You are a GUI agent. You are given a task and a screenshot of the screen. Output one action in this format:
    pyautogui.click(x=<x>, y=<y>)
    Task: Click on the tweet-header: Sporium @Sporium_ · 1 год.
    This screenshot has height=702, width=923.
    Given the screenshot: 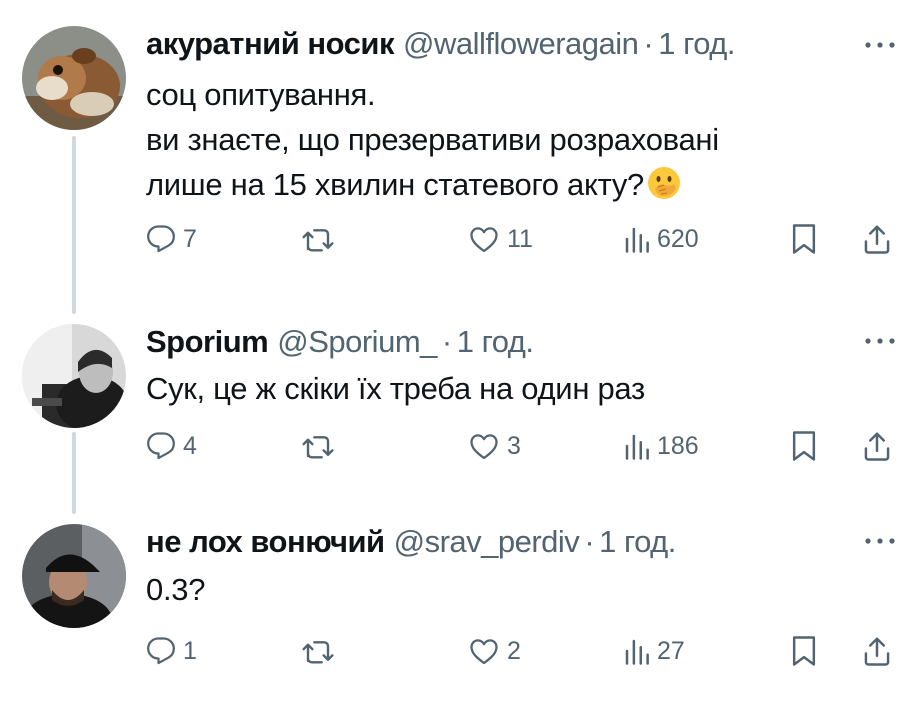 What is the action you would take?
    pyautogui.click(x=340, y=344)
    